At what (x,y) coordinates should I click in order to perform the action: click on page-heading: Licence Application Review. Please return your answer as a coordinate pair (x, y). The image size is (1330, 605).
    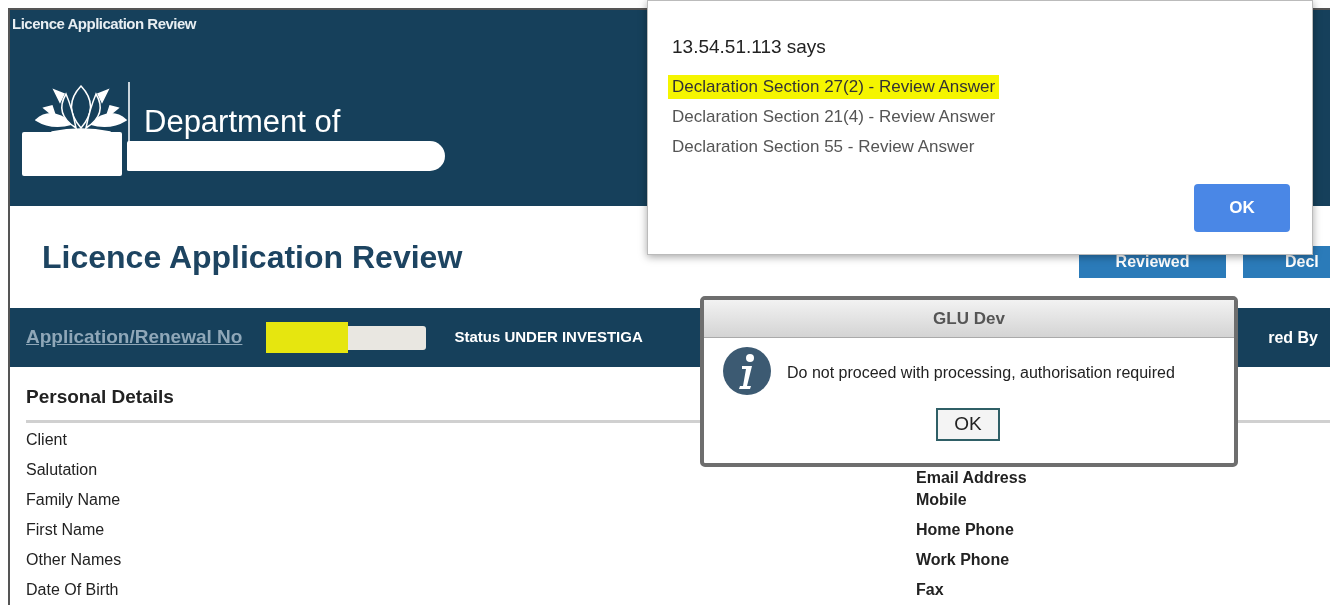
    Looking at the image, I should click on (252, 257).